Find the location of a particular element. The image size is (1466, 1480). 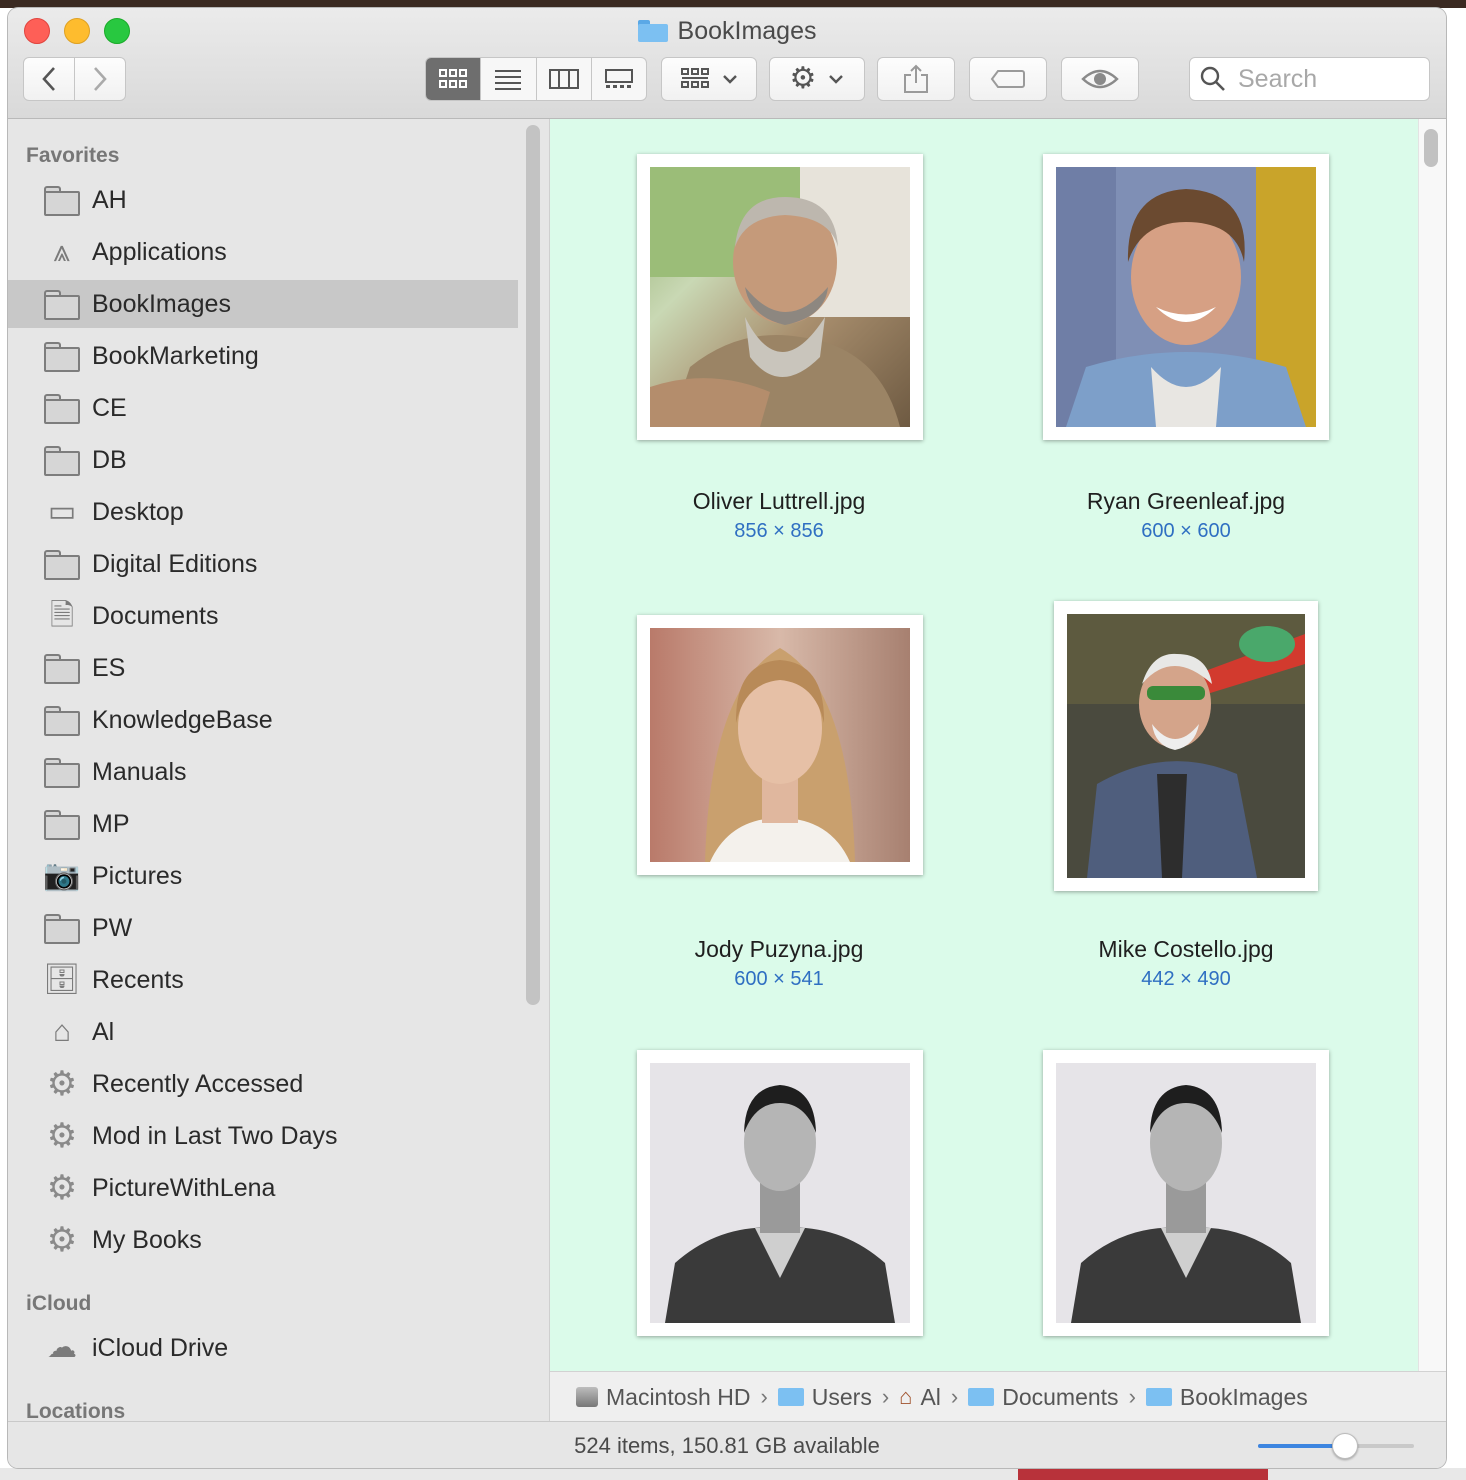

sidebar-item-recently-accessed: ⚙ Recently Accessed is located at coordinates (263, 1084).